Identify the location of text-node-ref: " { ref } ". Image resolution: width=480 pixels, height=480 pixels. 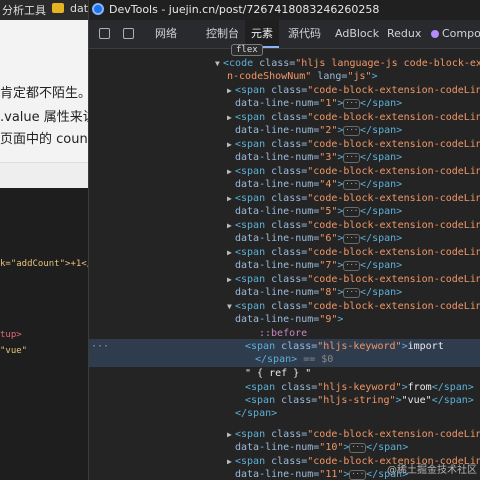
(278, 373).